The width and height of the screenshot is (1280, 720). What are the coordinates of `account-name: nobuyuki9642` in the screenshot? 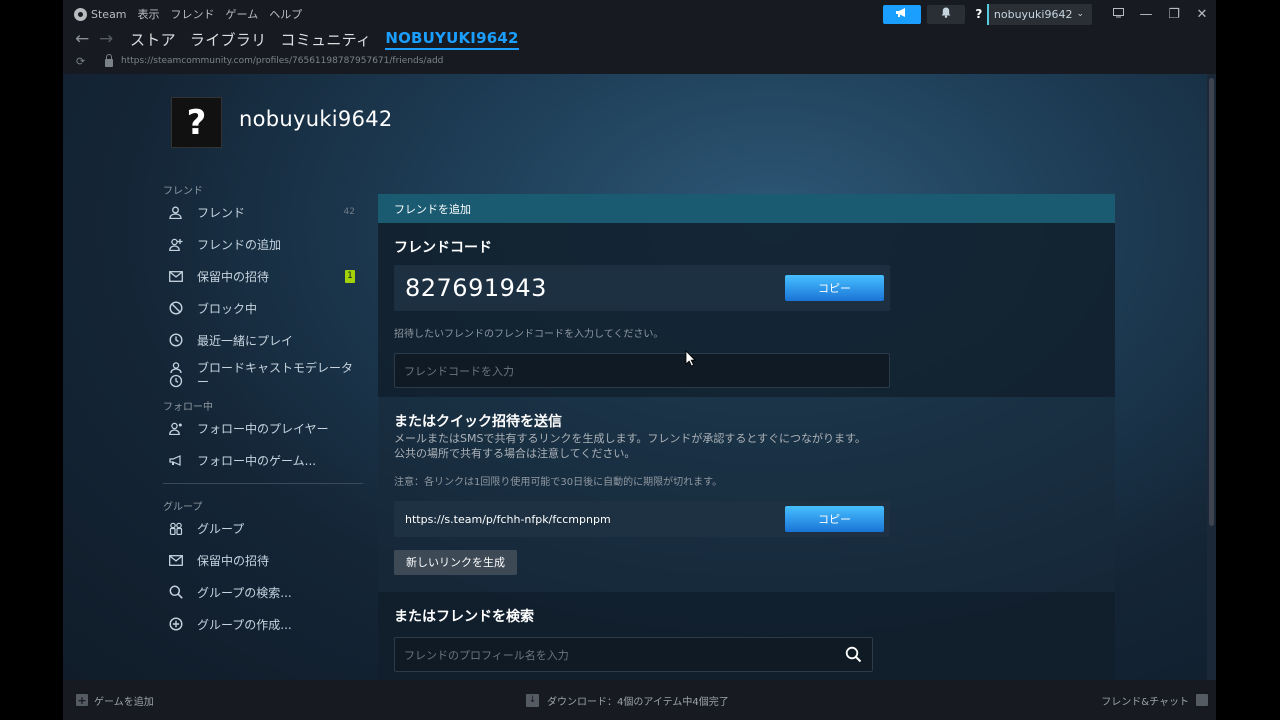 It's located at (1033, 14).